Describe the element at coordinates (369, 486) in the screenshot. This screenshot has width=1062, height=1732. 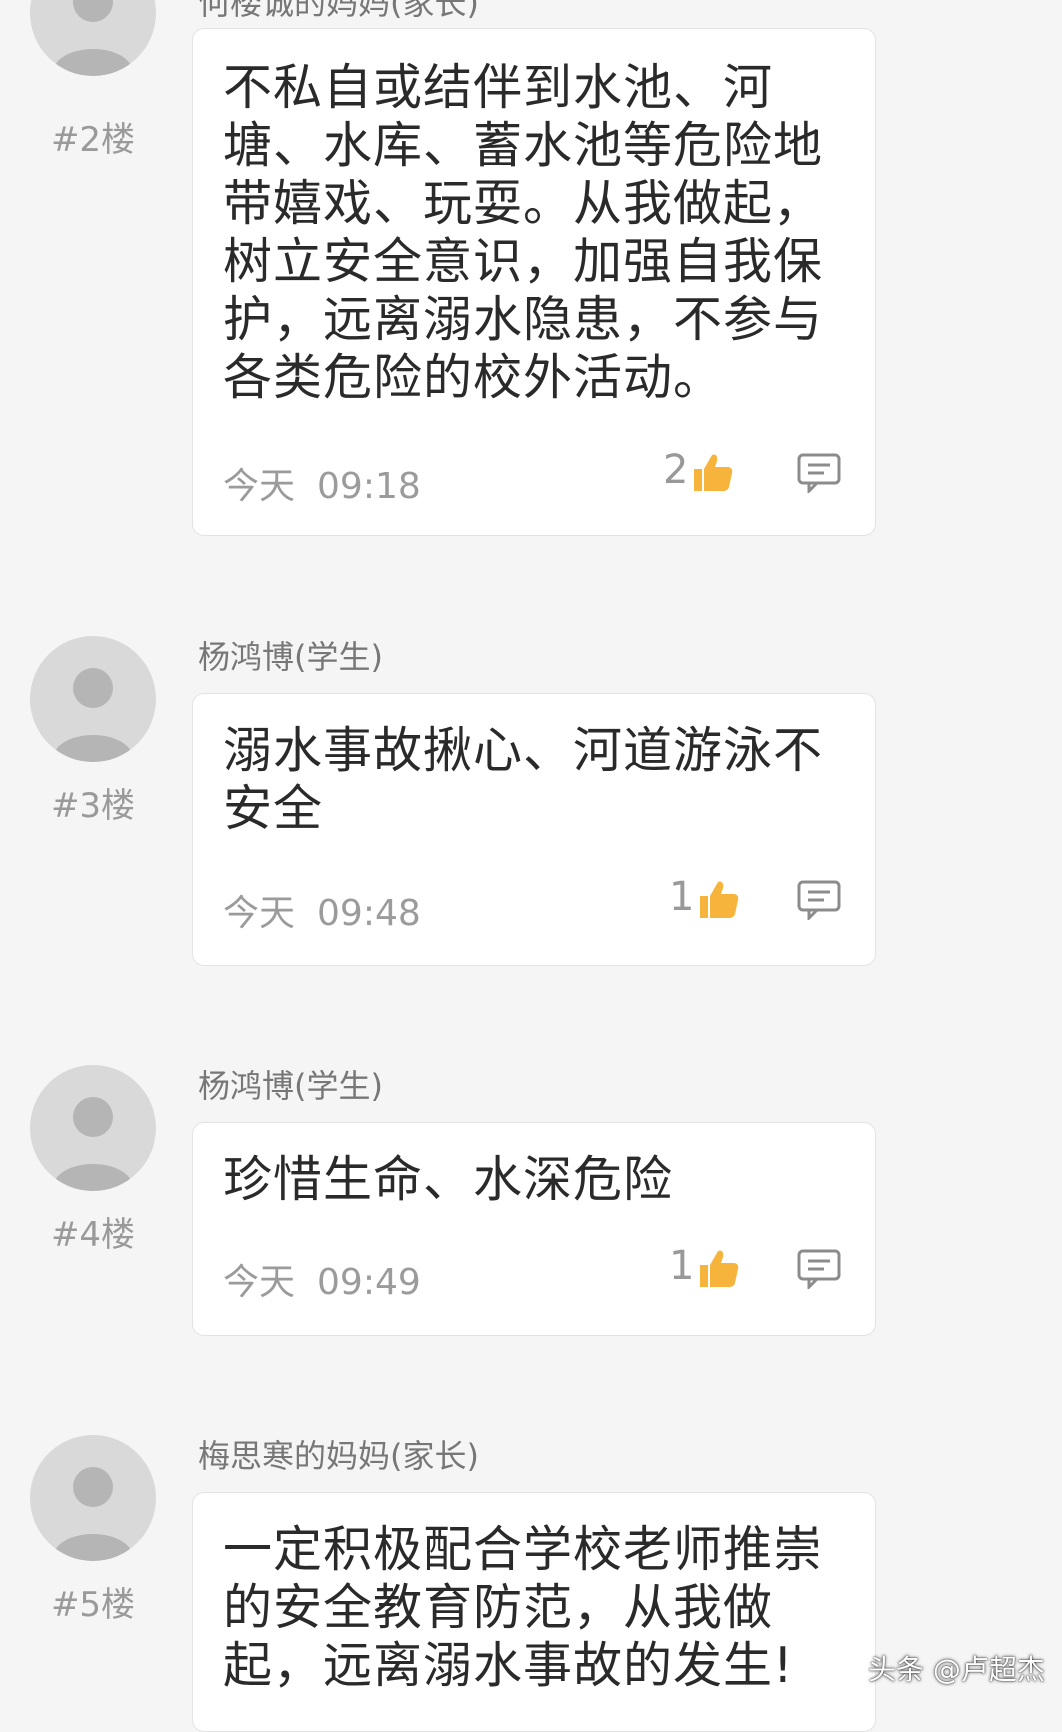
I see `time-label: 09:18` at that location.